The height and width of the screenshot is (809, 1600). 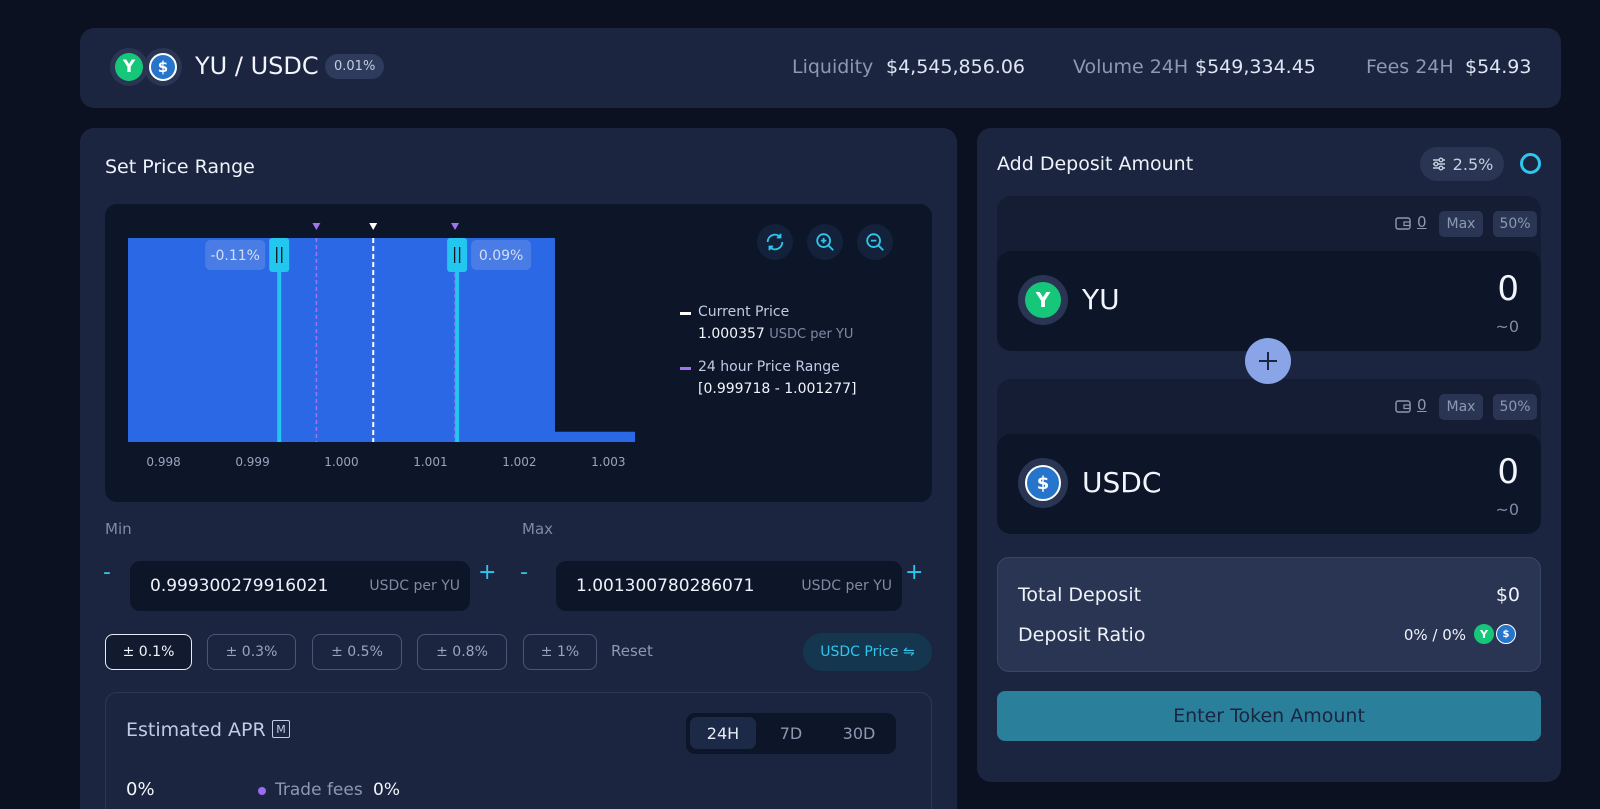 What do you see at coordinates (1434, 635) in the screenshot?
I see `deposit-ratio-value: 0% / 0%` at bounding box center [1434, 635].